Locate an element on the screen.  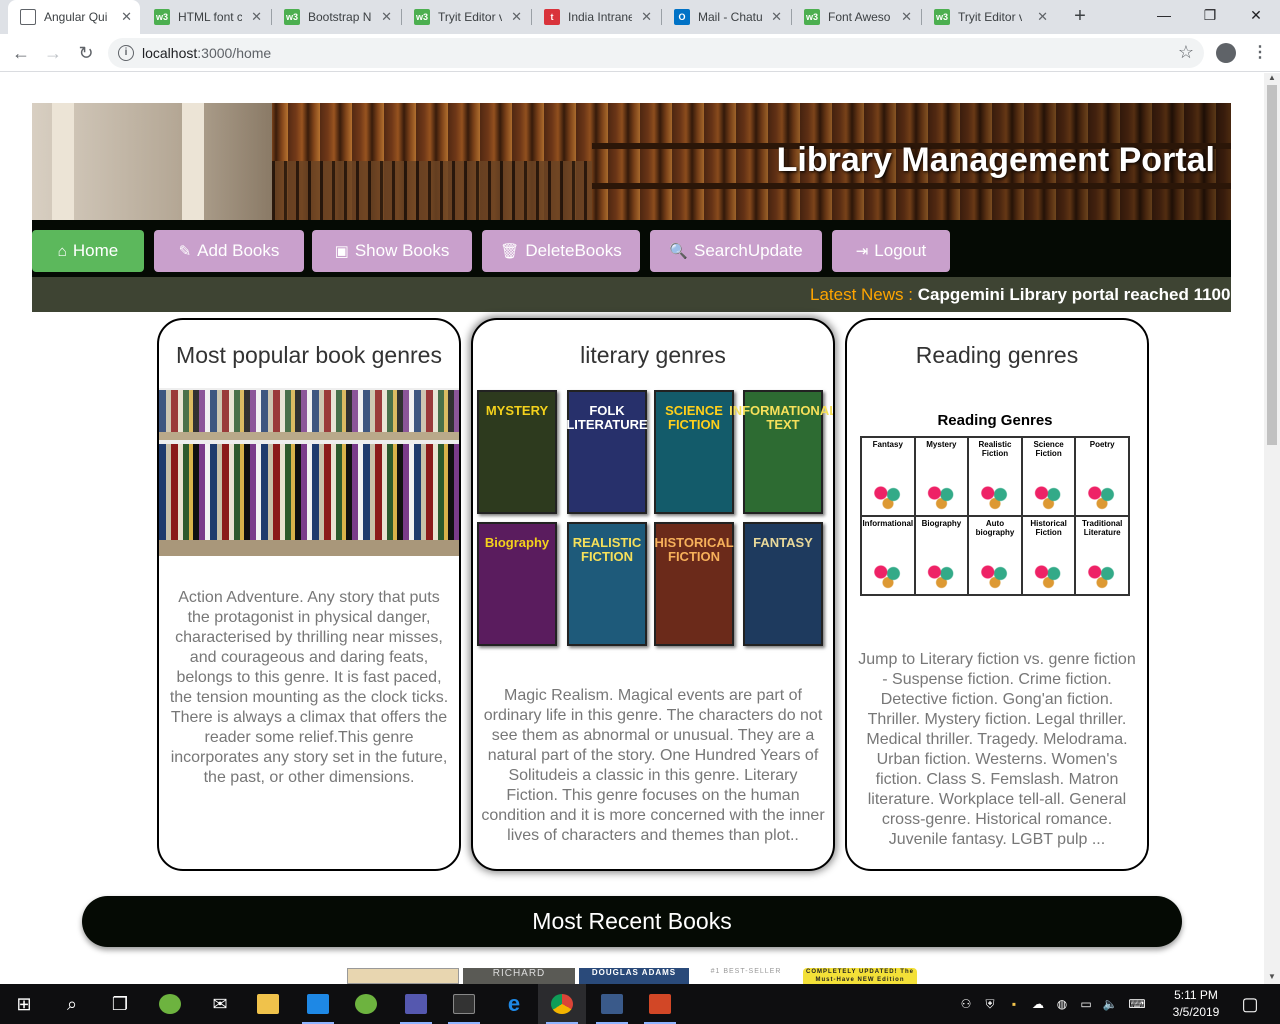
spring-tool-icon is located at coordinates (366, 1004).